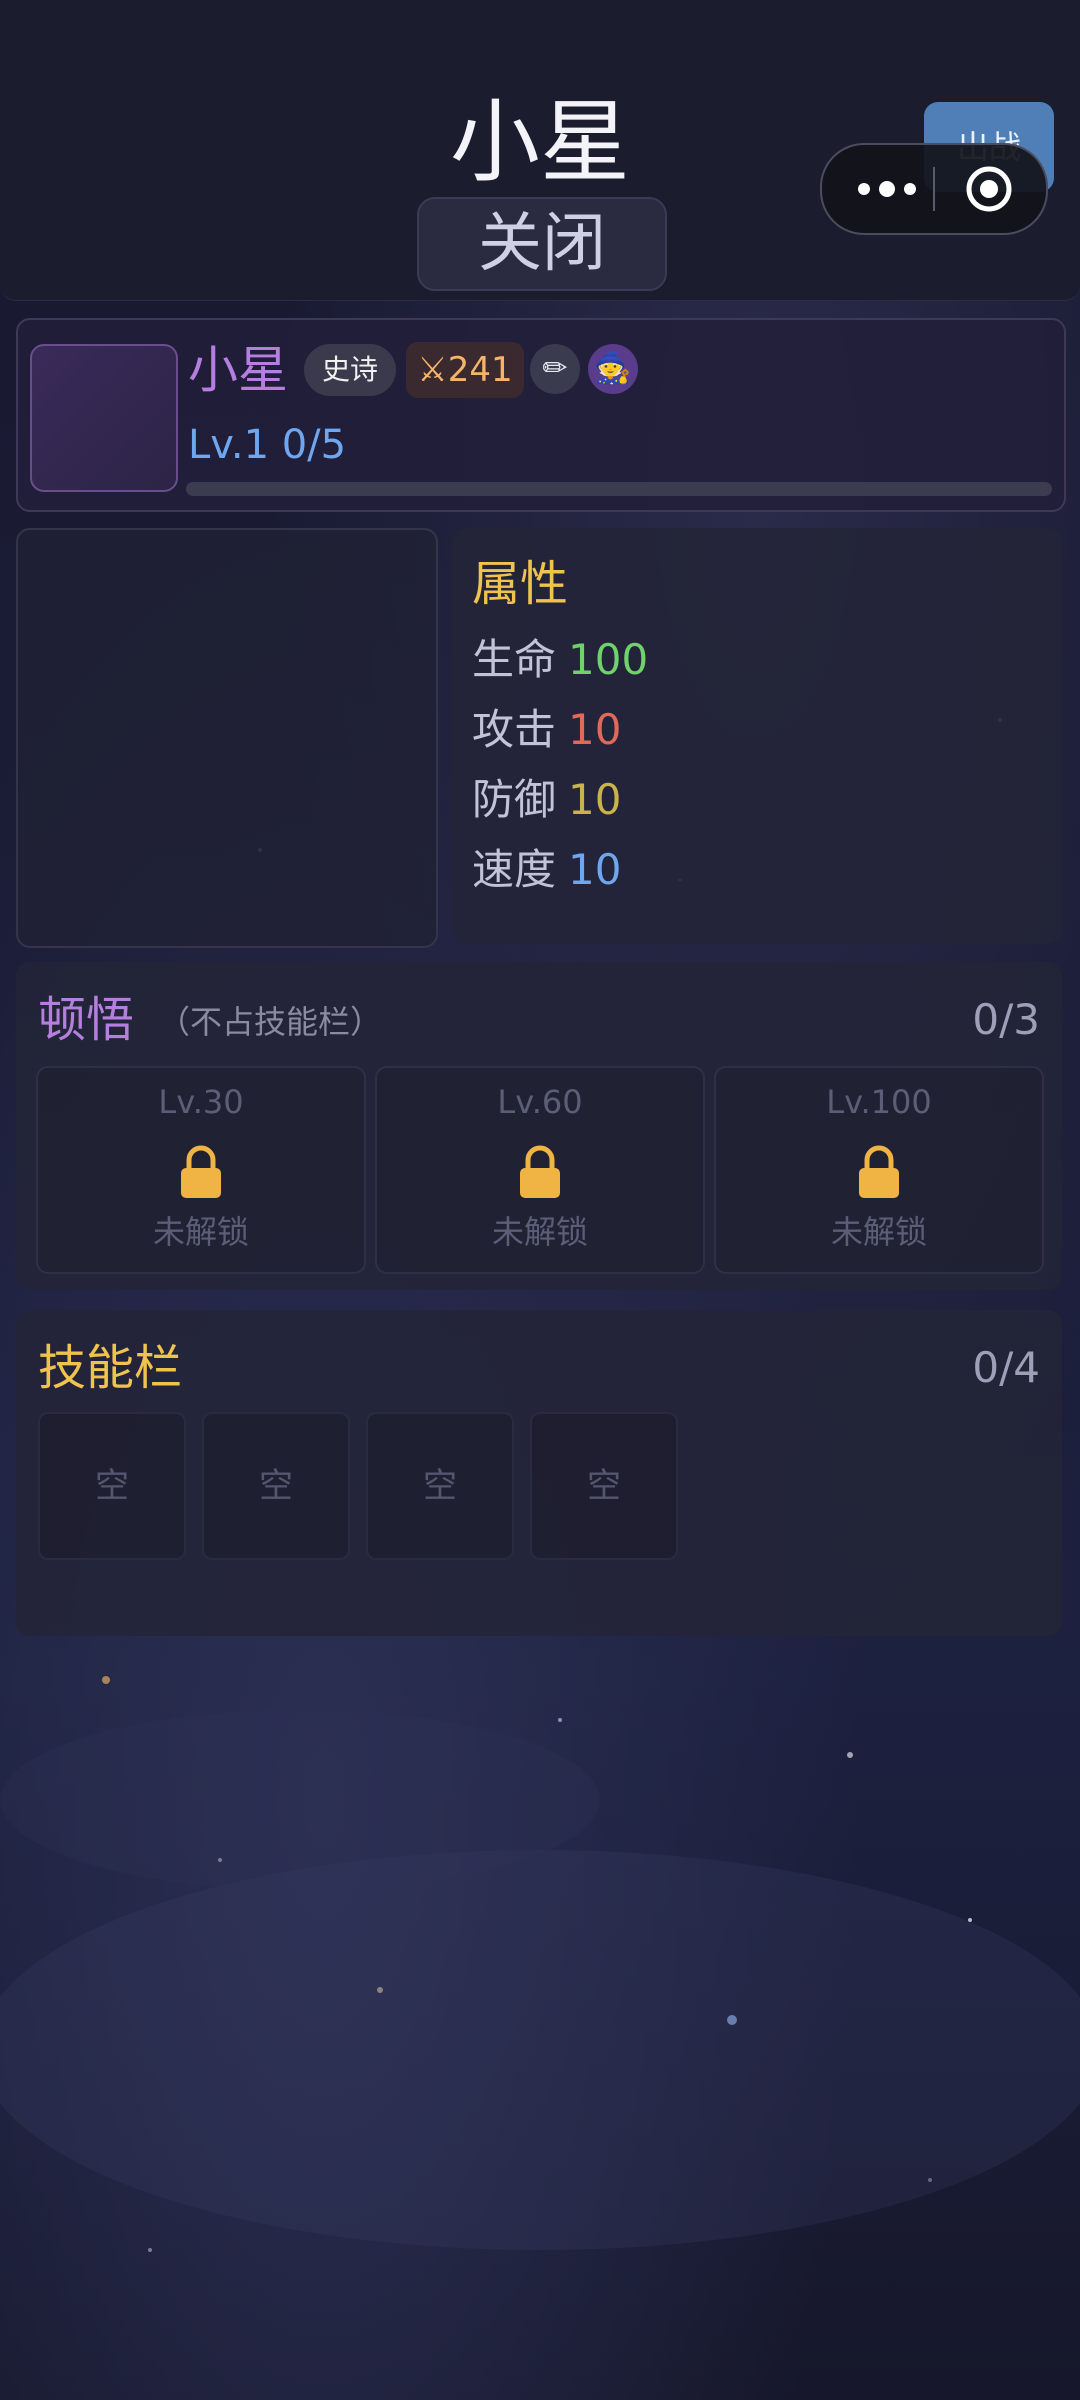  I want to click on close-button: 关闭, so click(542, 244).